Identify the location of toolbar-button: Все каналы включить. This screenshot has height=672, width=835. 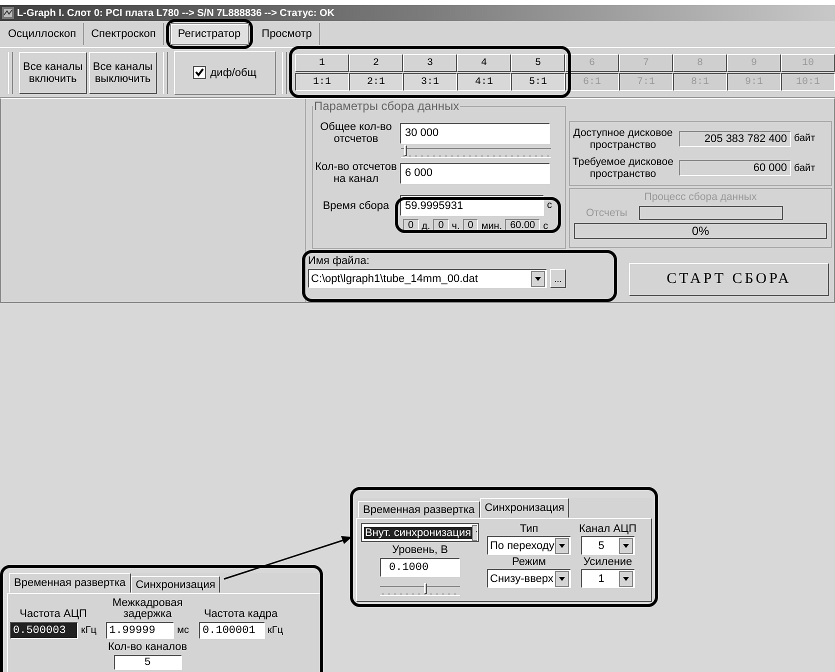
(52, 73).